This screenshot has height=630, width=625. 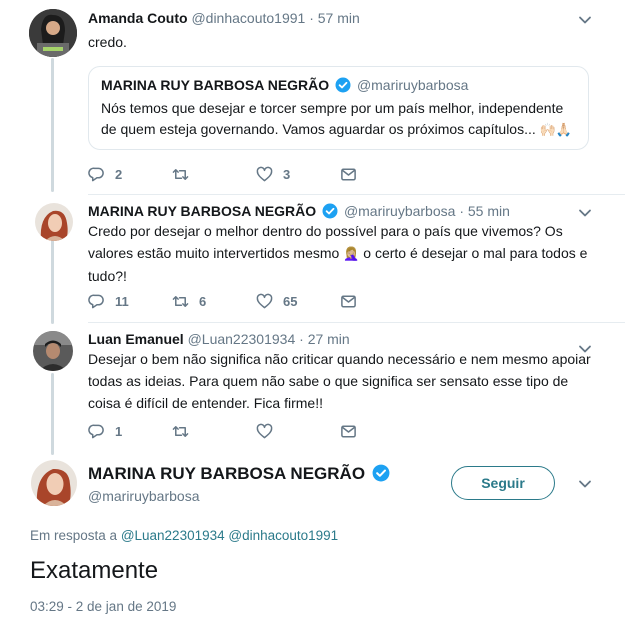 What do you see at coordinates (203, 301) in the screenshot?
I see `retweet-count: 6` at bounding box center [203, 301].